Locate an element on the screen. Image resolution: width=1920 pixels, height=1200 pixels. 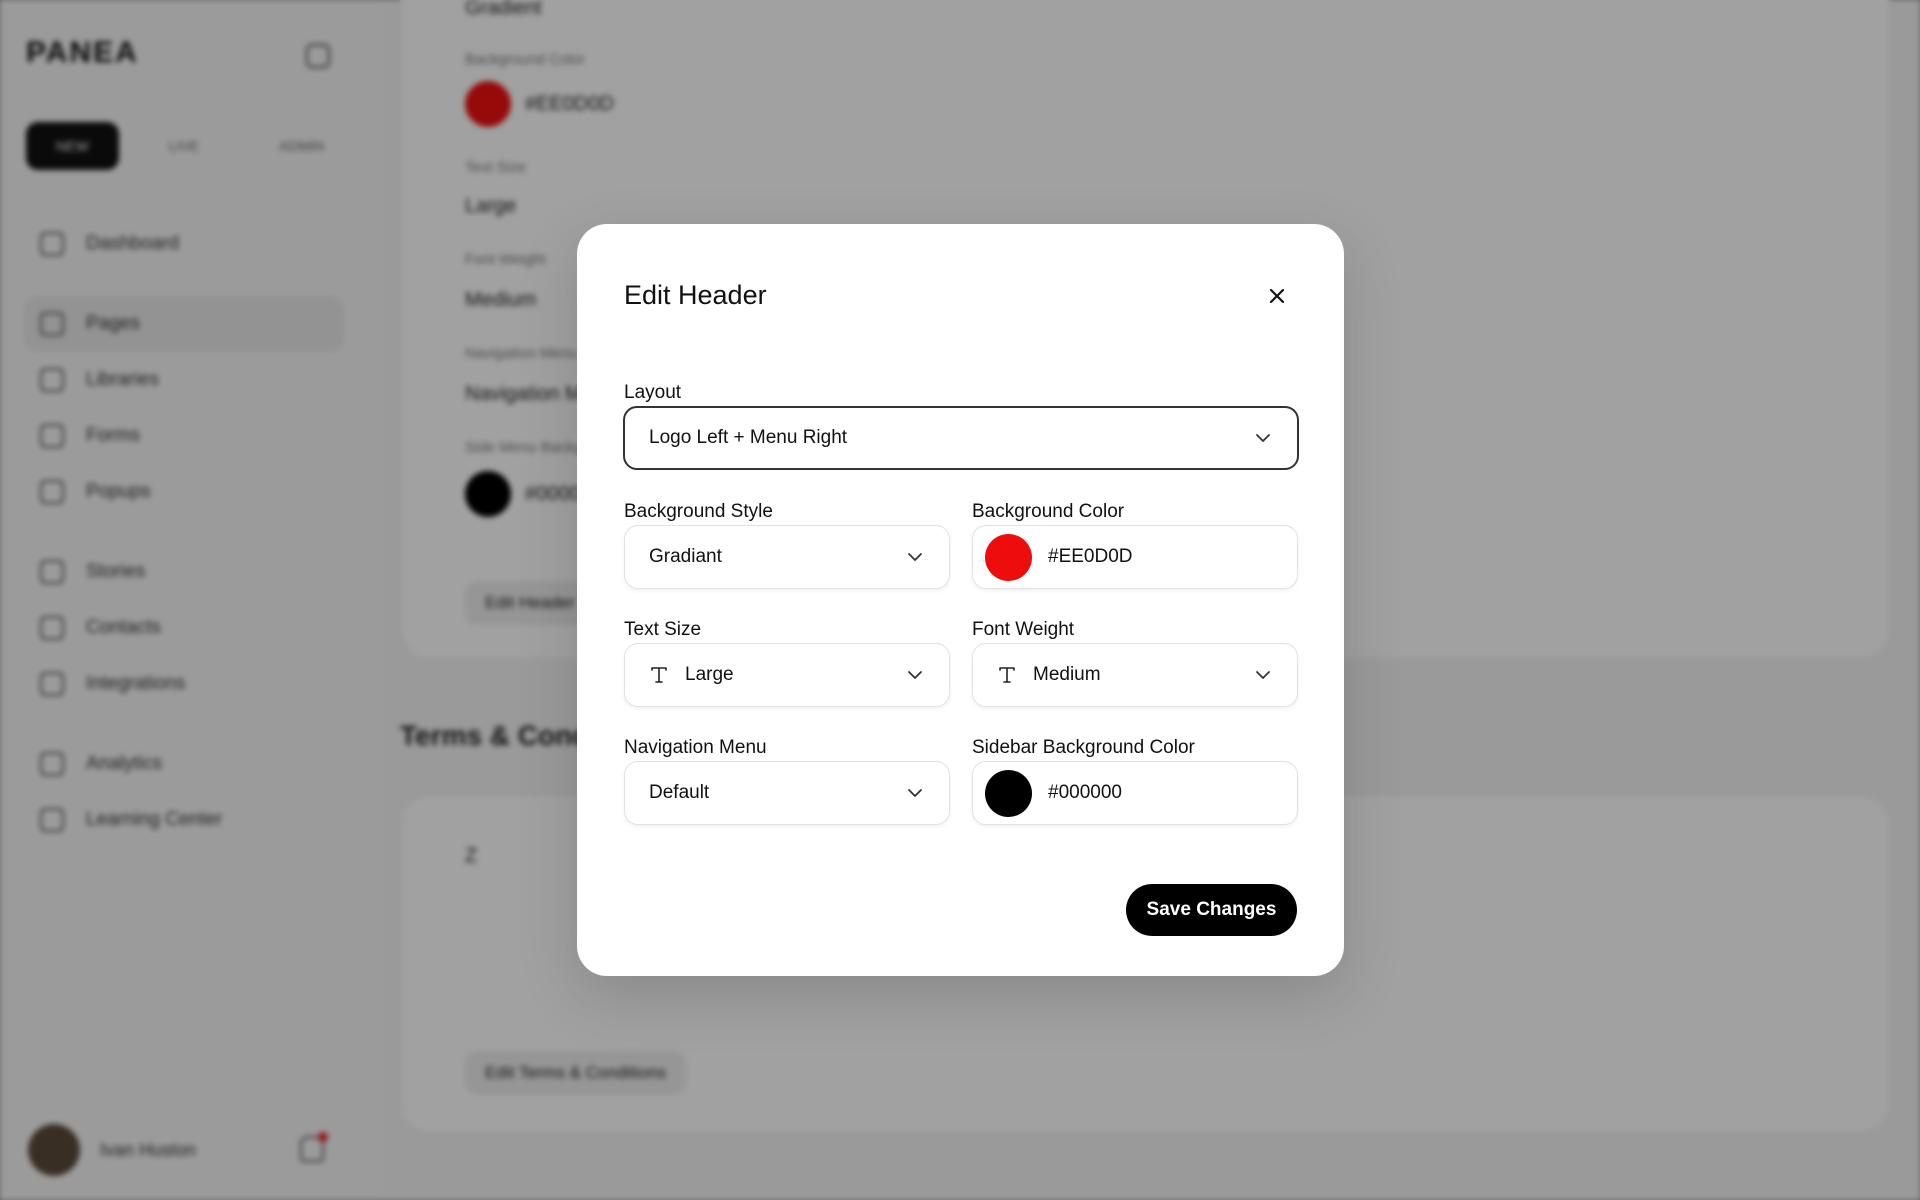
close-button is located at coordinates (1277, 296).